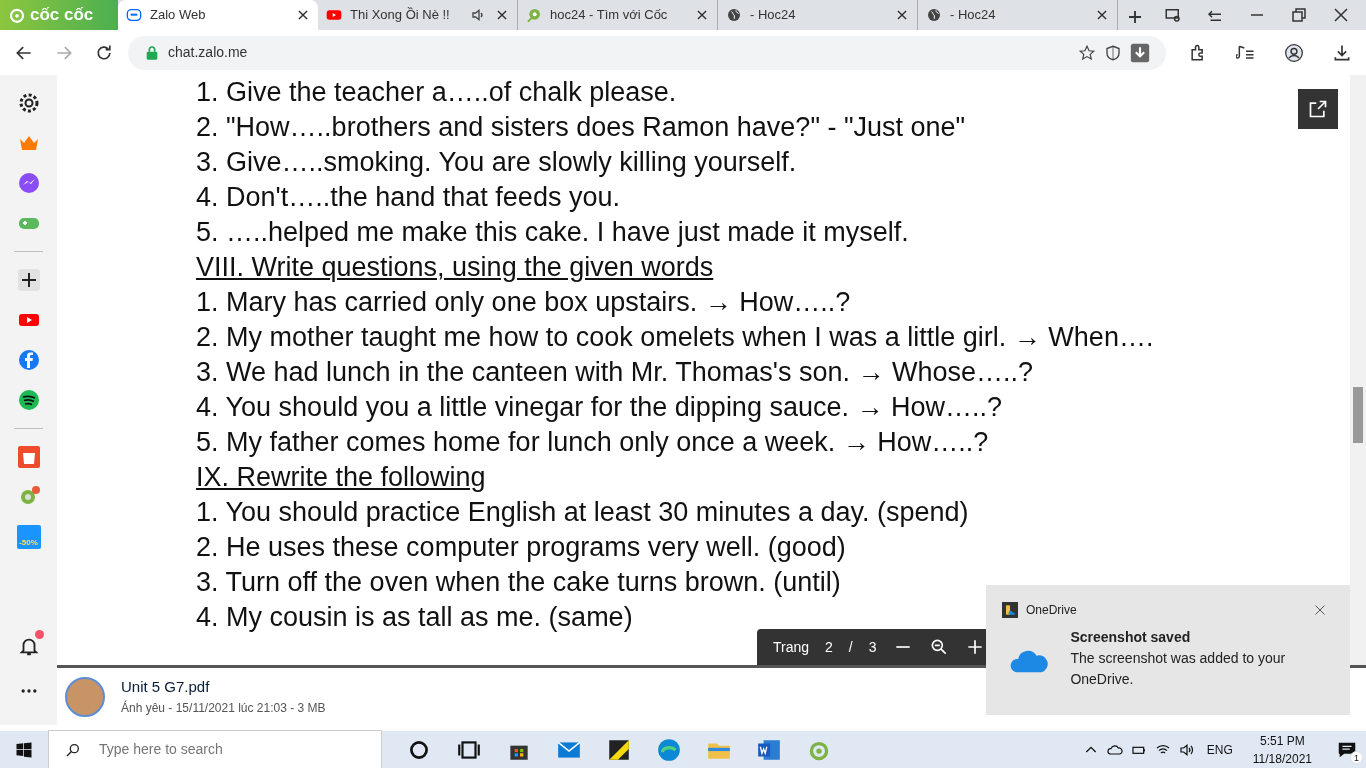  Describe the element at coordinates (1113, 52) in the screenshot. I see `shield-icon` at that location.